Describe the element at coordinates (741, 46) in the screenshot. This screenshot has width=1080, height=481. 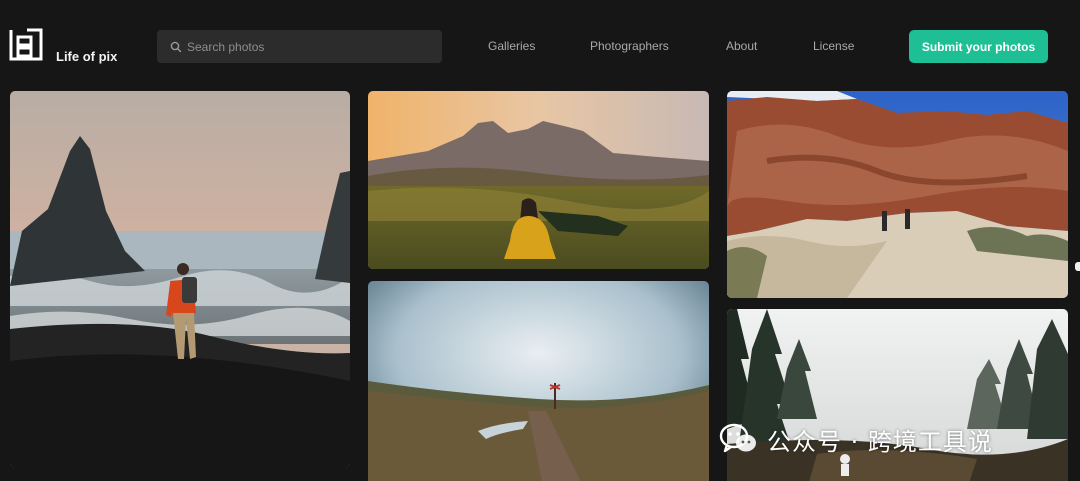
I see `nav-about: About` at that location.